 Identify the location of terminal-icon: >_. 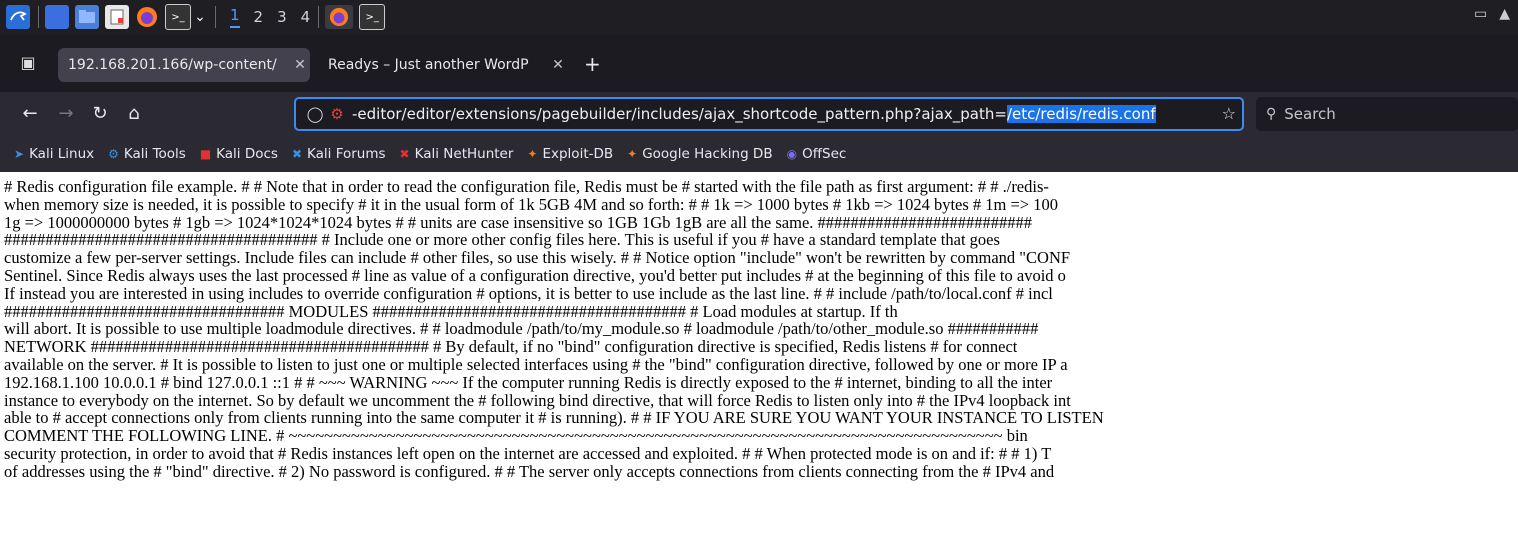
(178, 17).